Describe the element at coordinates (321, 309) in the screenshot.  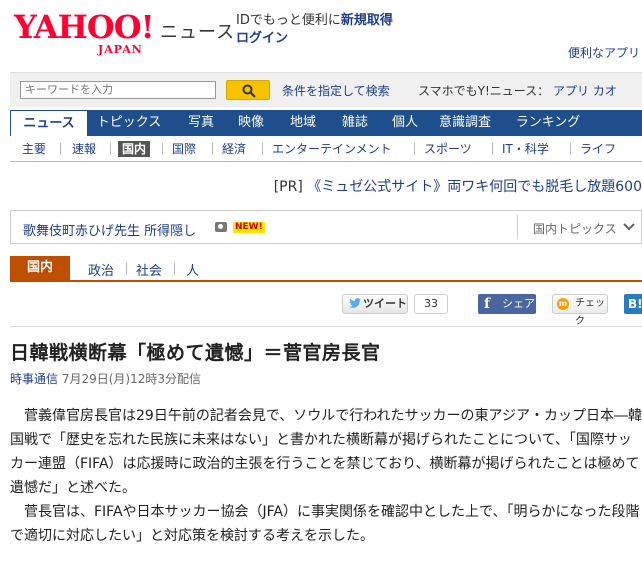
I see `social-buttons: ツイート 33 f シェア m チェック B!` at that location.